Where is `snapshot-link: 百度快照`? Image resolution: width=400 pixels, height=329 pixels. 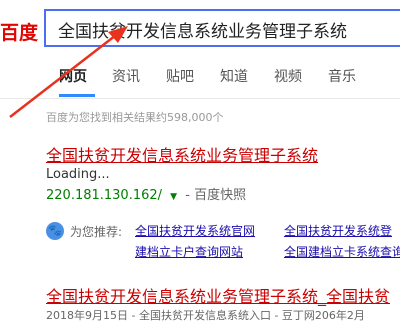
snapshot-link: 百度快照 is located at coordinates (220, 195).